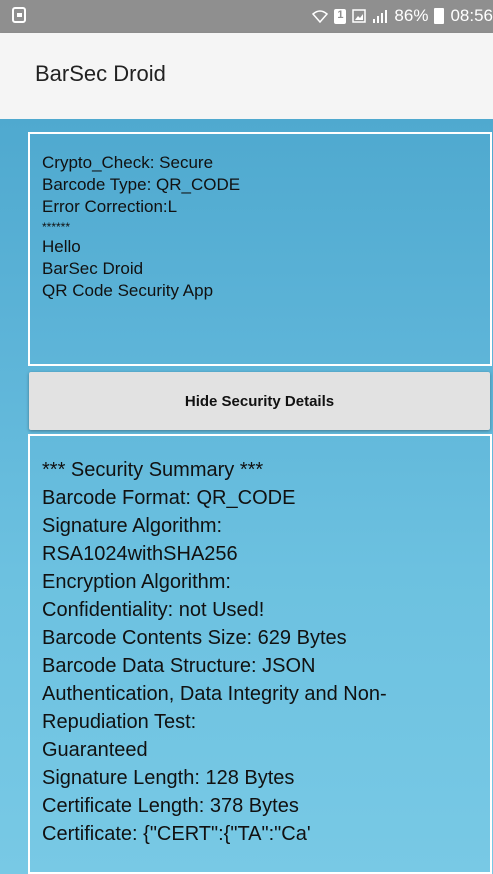 The height and width of the screenshot is (874, 493). What do you see at coordinates (194, 638) in the screenshot?
I see `summary-line: Barcode Contents Size: 629 Bytes` at bounding box center [194, 638].